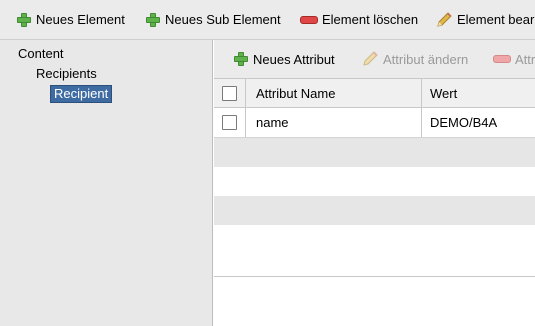 The image size is (535, 326). What do you see at coordinates (525, 59) in the screenshot?
I see `delete-attribute-label: Attri` at bounding box center [525, 59].